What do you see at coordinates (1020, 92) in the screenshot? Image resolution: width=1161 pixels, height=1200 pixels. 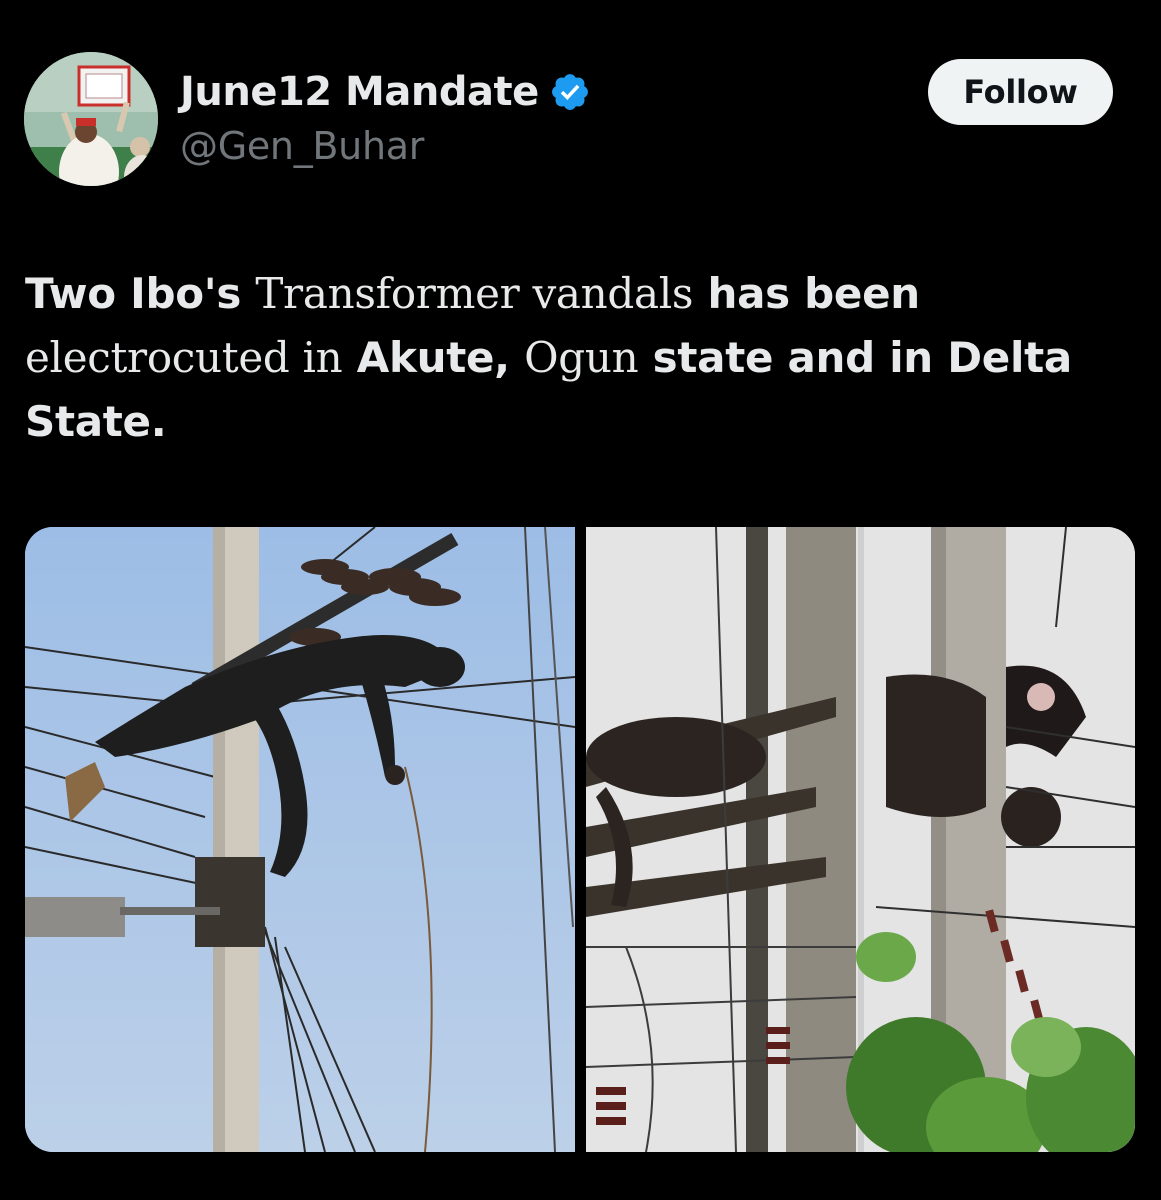 I see `follow-button: Follow` at bounding box center [1020, 92].